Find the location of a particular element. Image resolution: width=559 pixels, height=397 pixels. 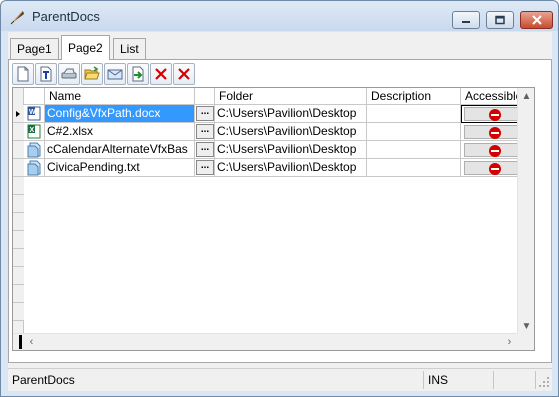

new-document-icon is located at coordinates (23, 74).